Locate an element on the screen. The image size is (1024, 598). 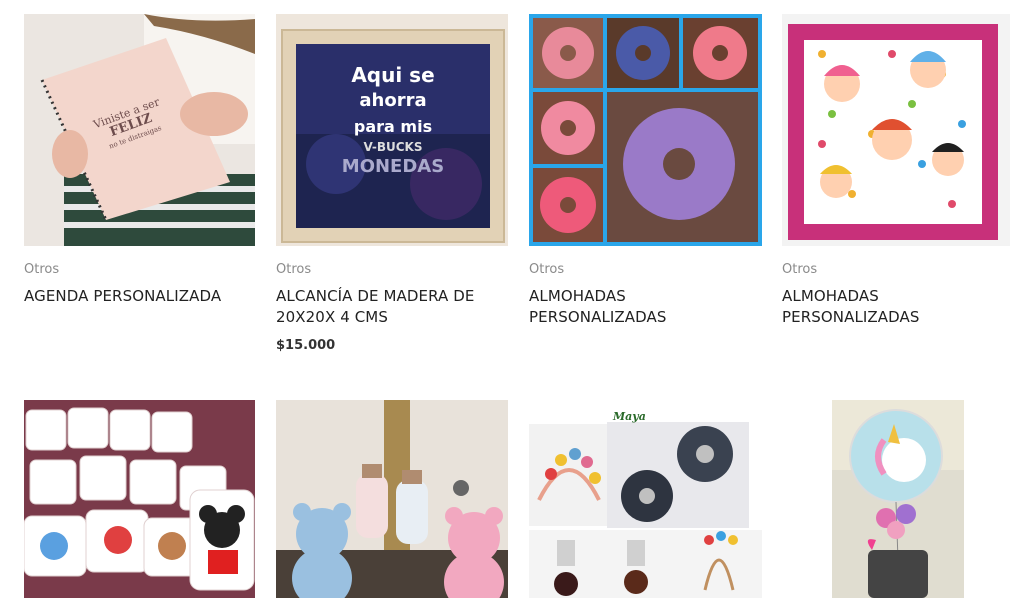
hair-accessories-photo is located at coordinates (645, 499).